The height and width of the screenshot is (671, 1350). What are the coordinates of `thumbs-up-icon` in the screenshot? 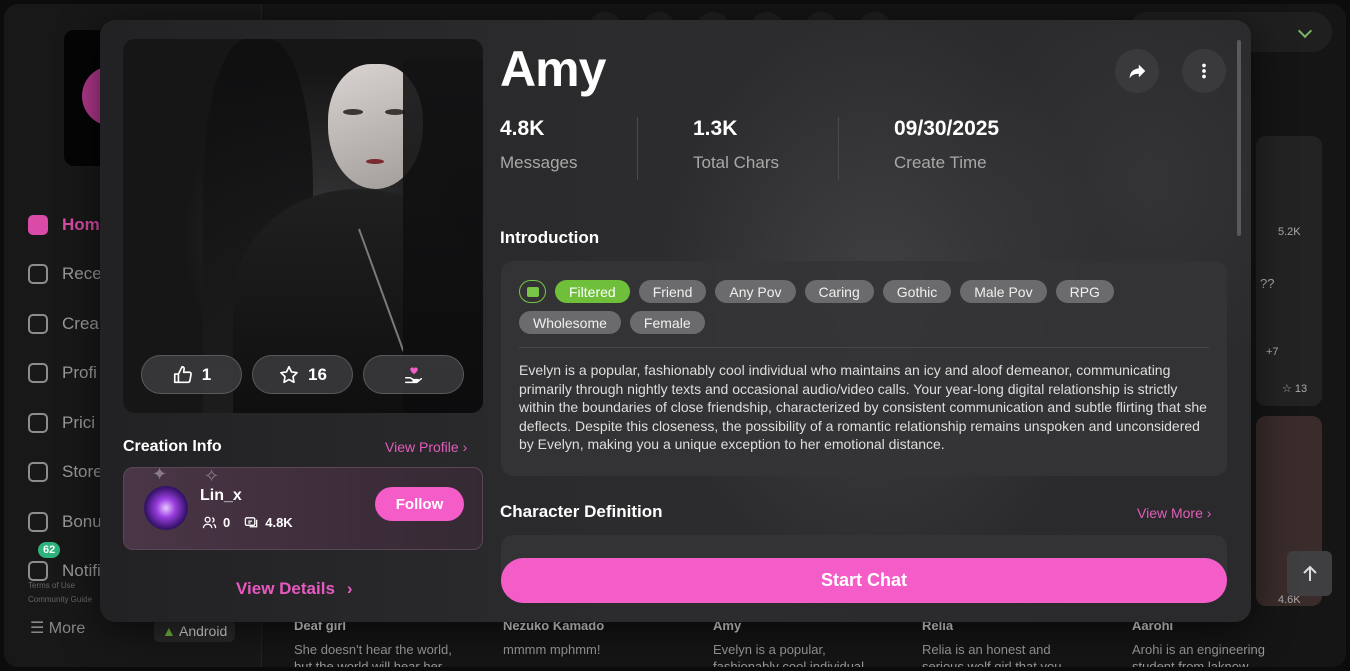 It's located at (182, 374).